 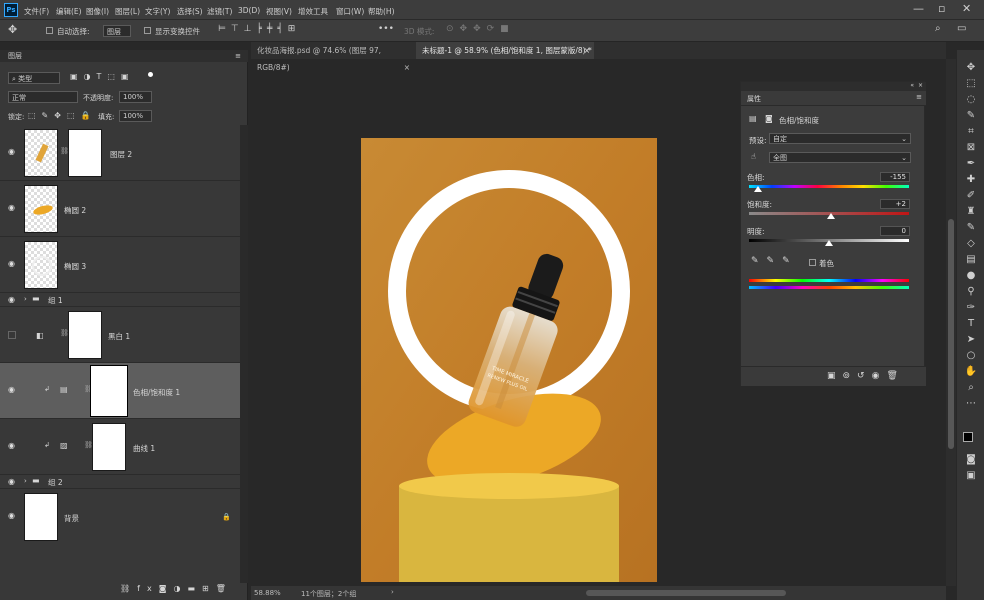 I want to click on tab-properties: 属性, so click(x=754, y=99).